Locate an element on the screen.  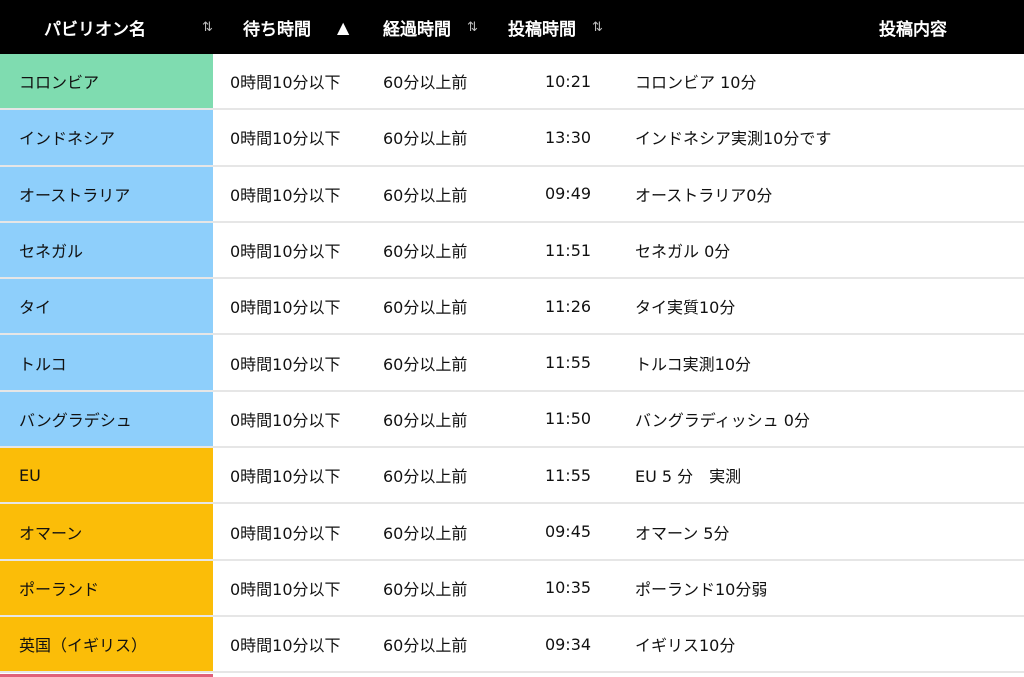
pavilion-name-cell: タイ is located at coordinates (106, 306).